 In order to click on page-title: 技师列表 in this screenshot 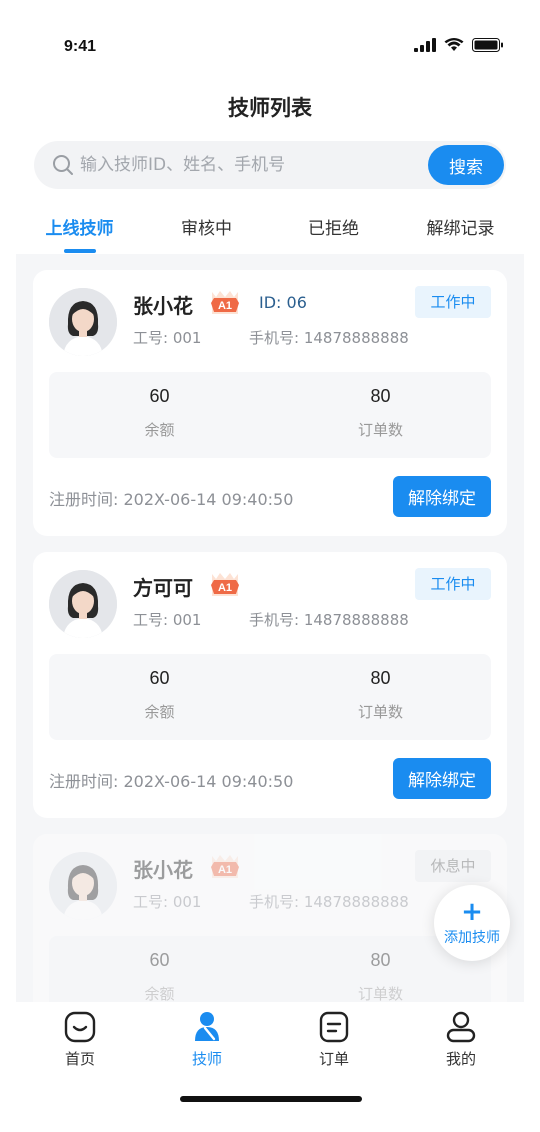, I will do `click(270, 108)`.